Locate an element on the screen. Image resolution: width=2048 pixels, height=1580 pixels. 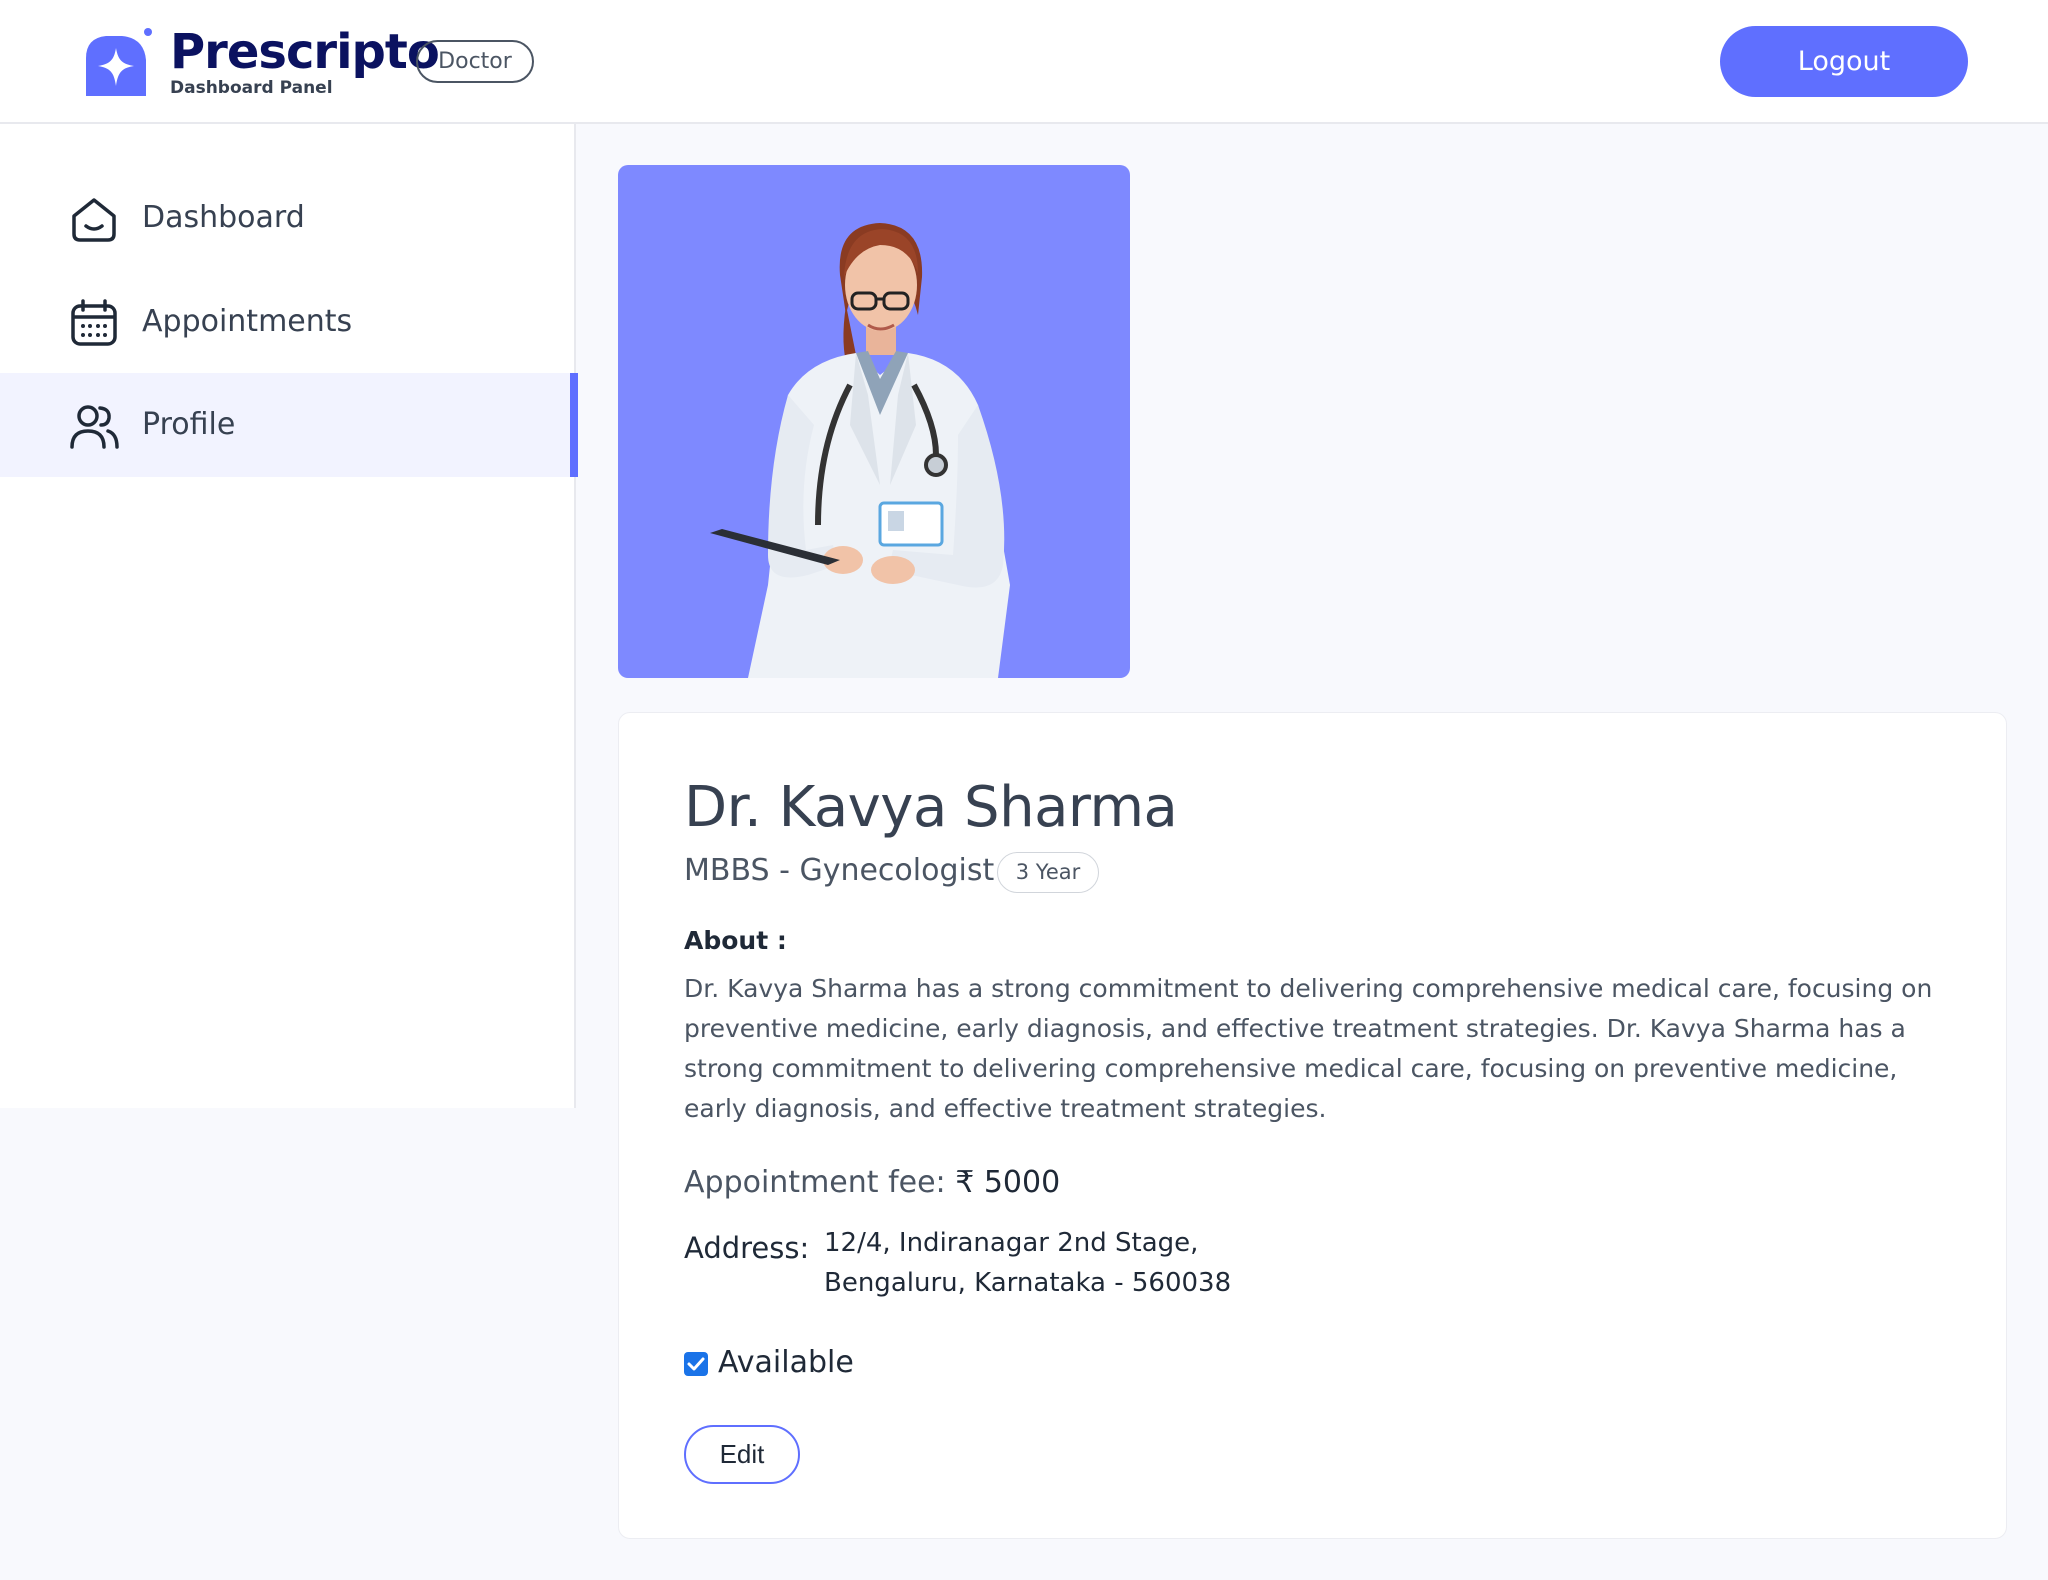
sidebar-item-profile: Profile is located at coordinates (289, 425).